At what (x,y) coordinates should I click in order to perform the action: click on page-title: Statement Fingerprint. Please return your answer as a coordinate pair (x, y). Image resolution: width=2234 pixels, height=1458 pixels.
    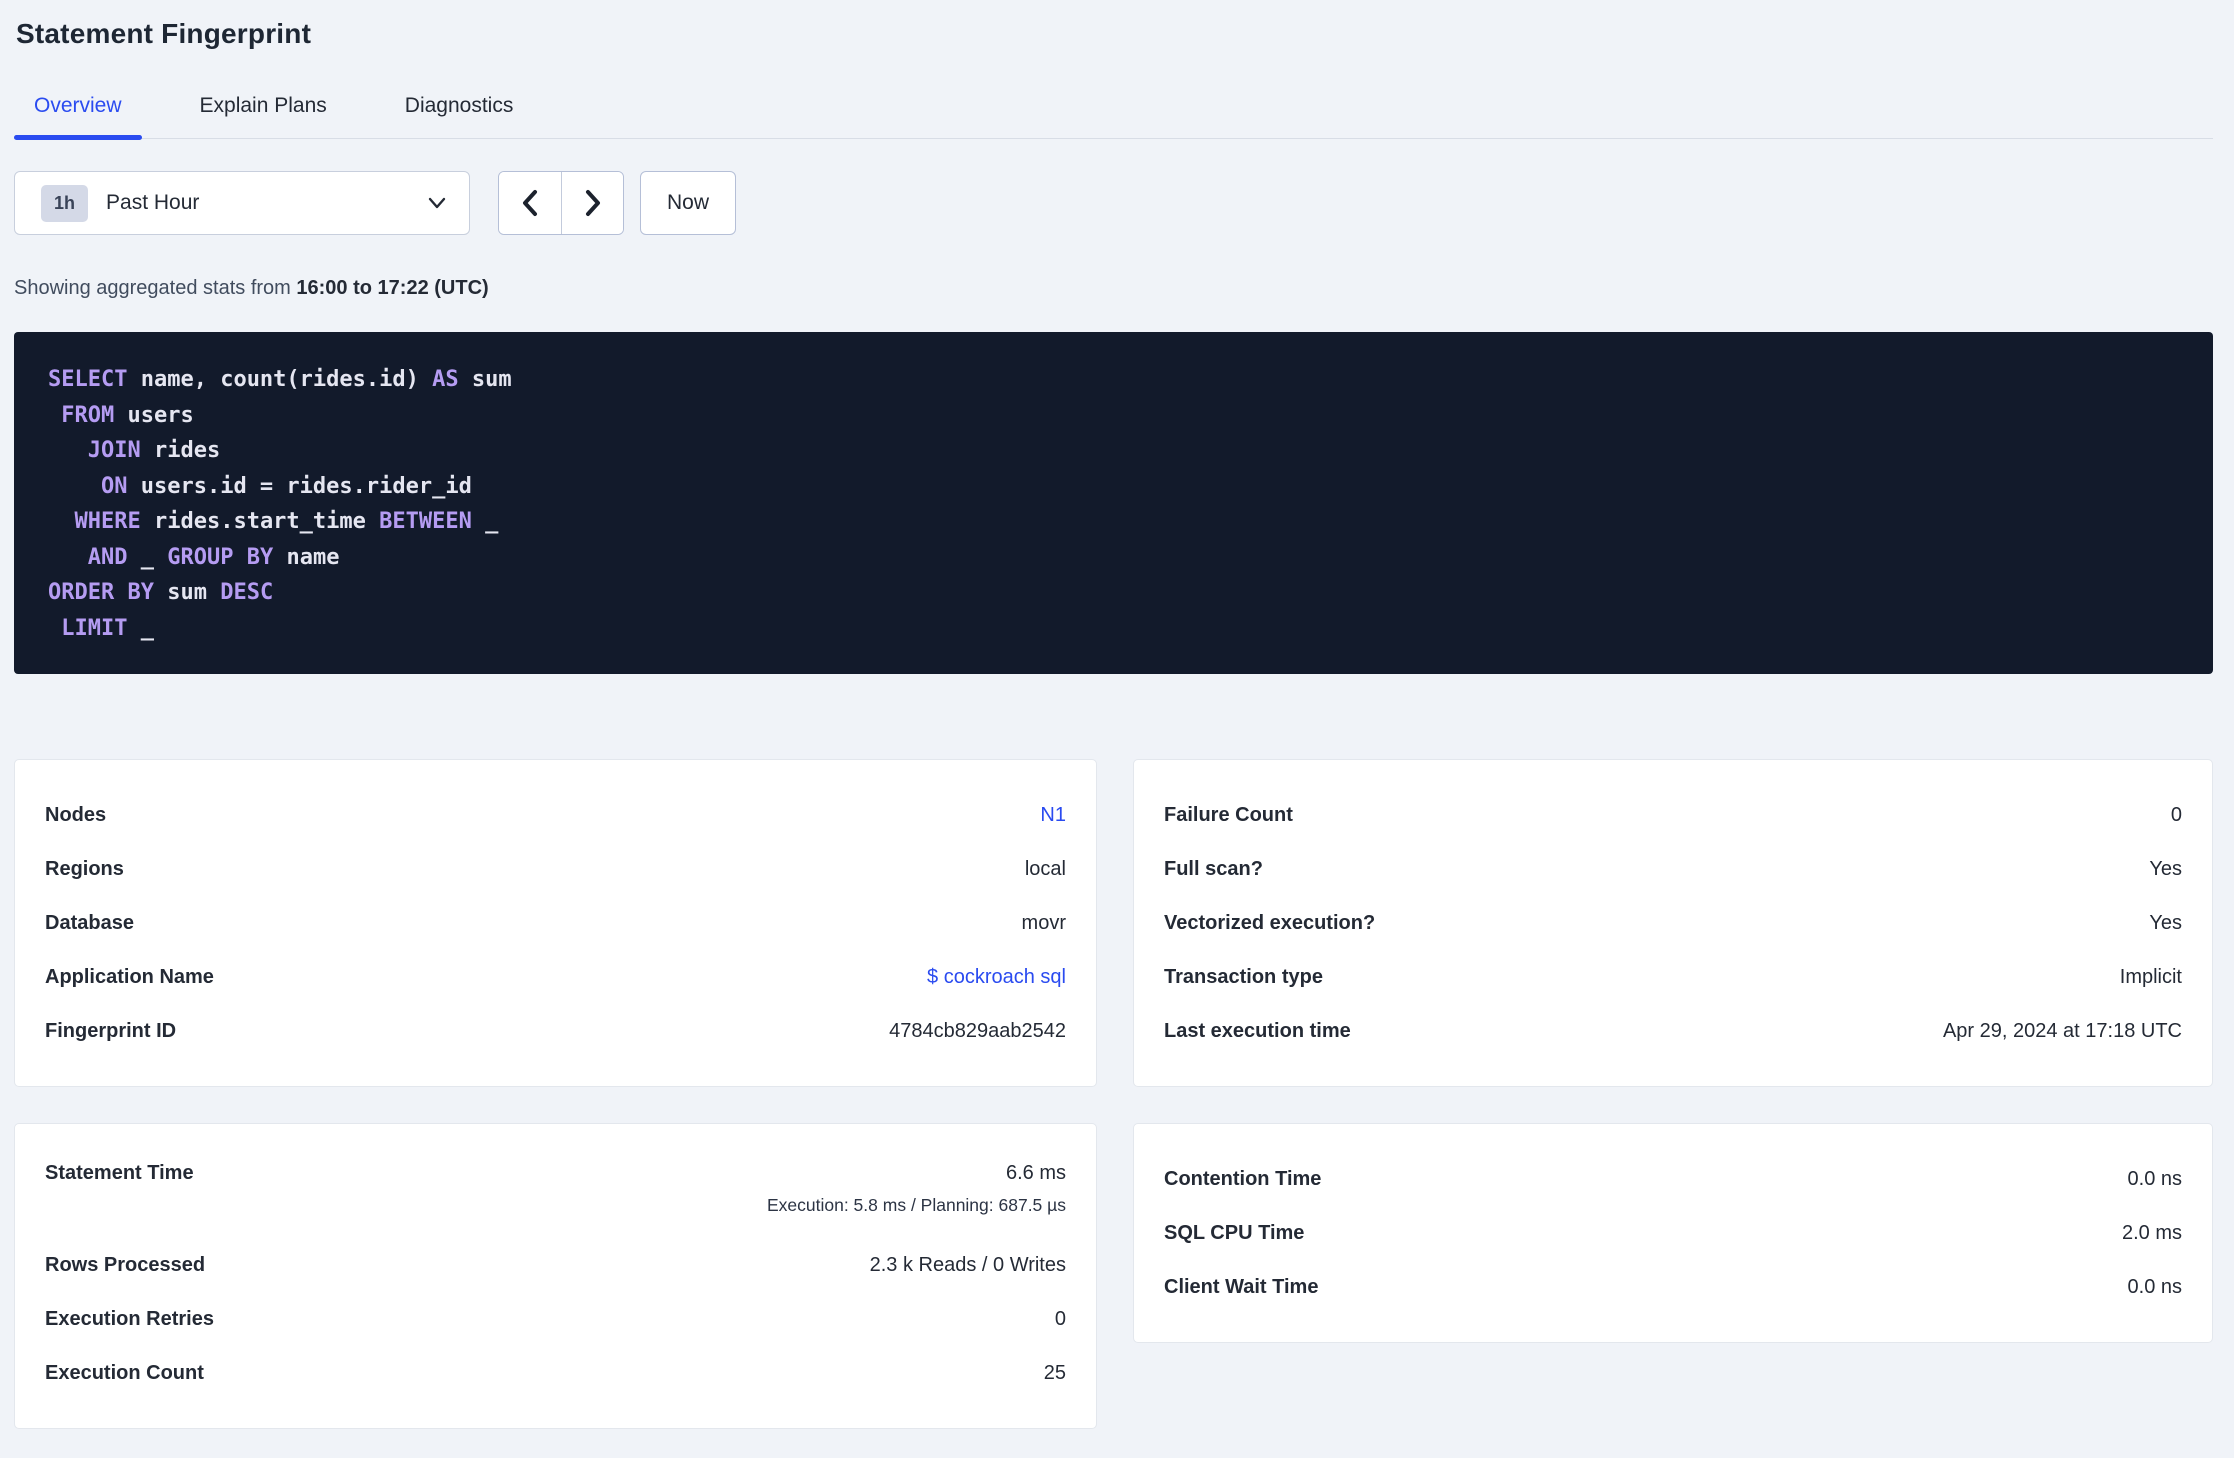
    Looking at the image, I should click on (164, 33).